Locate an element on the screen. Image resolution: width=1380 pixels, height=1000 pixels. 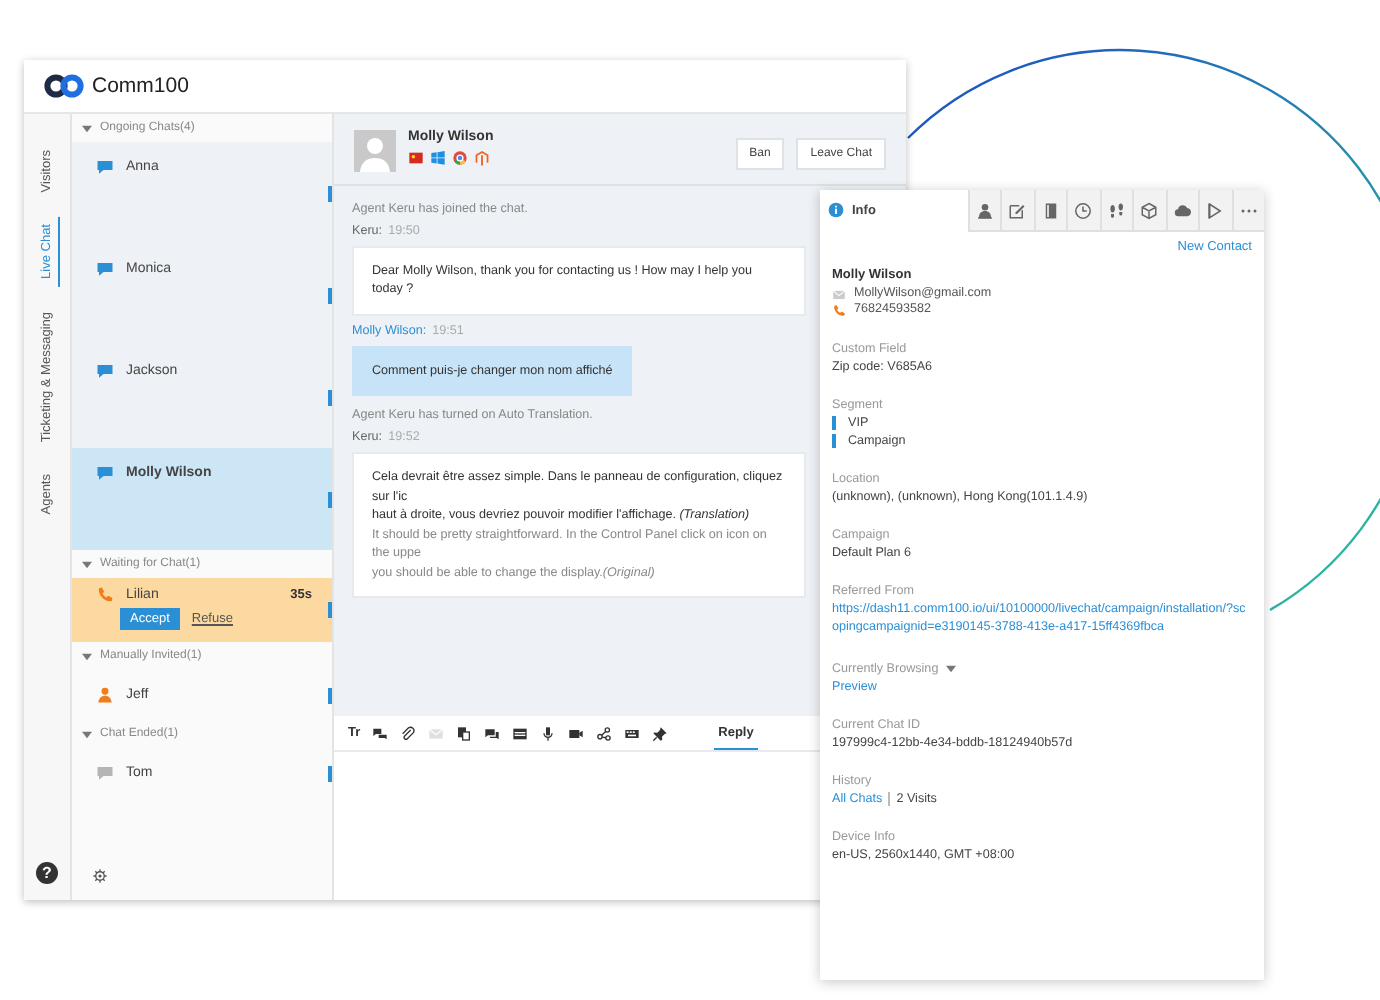
avatar is located at coordinates (375, 151).